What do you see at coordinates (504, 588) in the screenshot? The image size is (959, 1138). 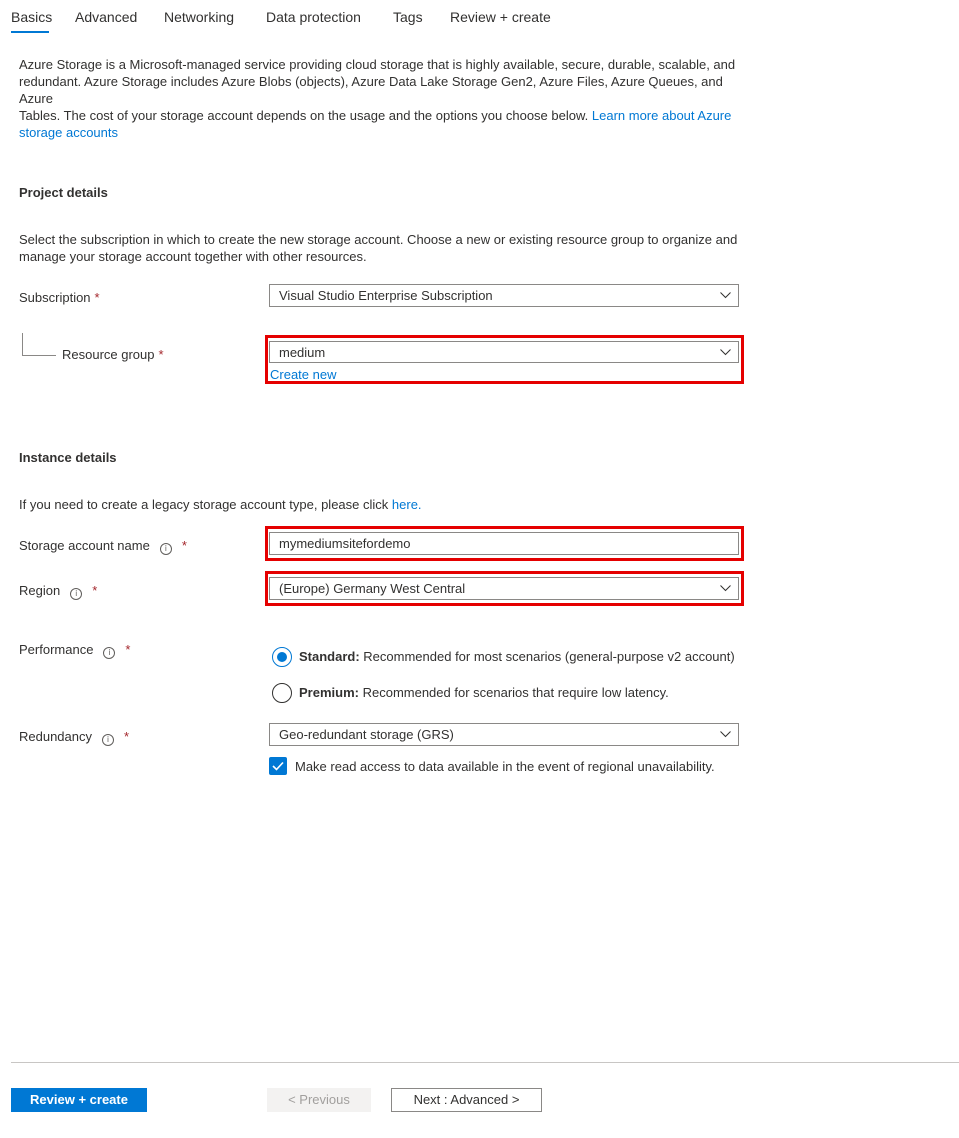 I see `region-dropdown: (Europe) Germany West Central` at bounding box center [504, 588].